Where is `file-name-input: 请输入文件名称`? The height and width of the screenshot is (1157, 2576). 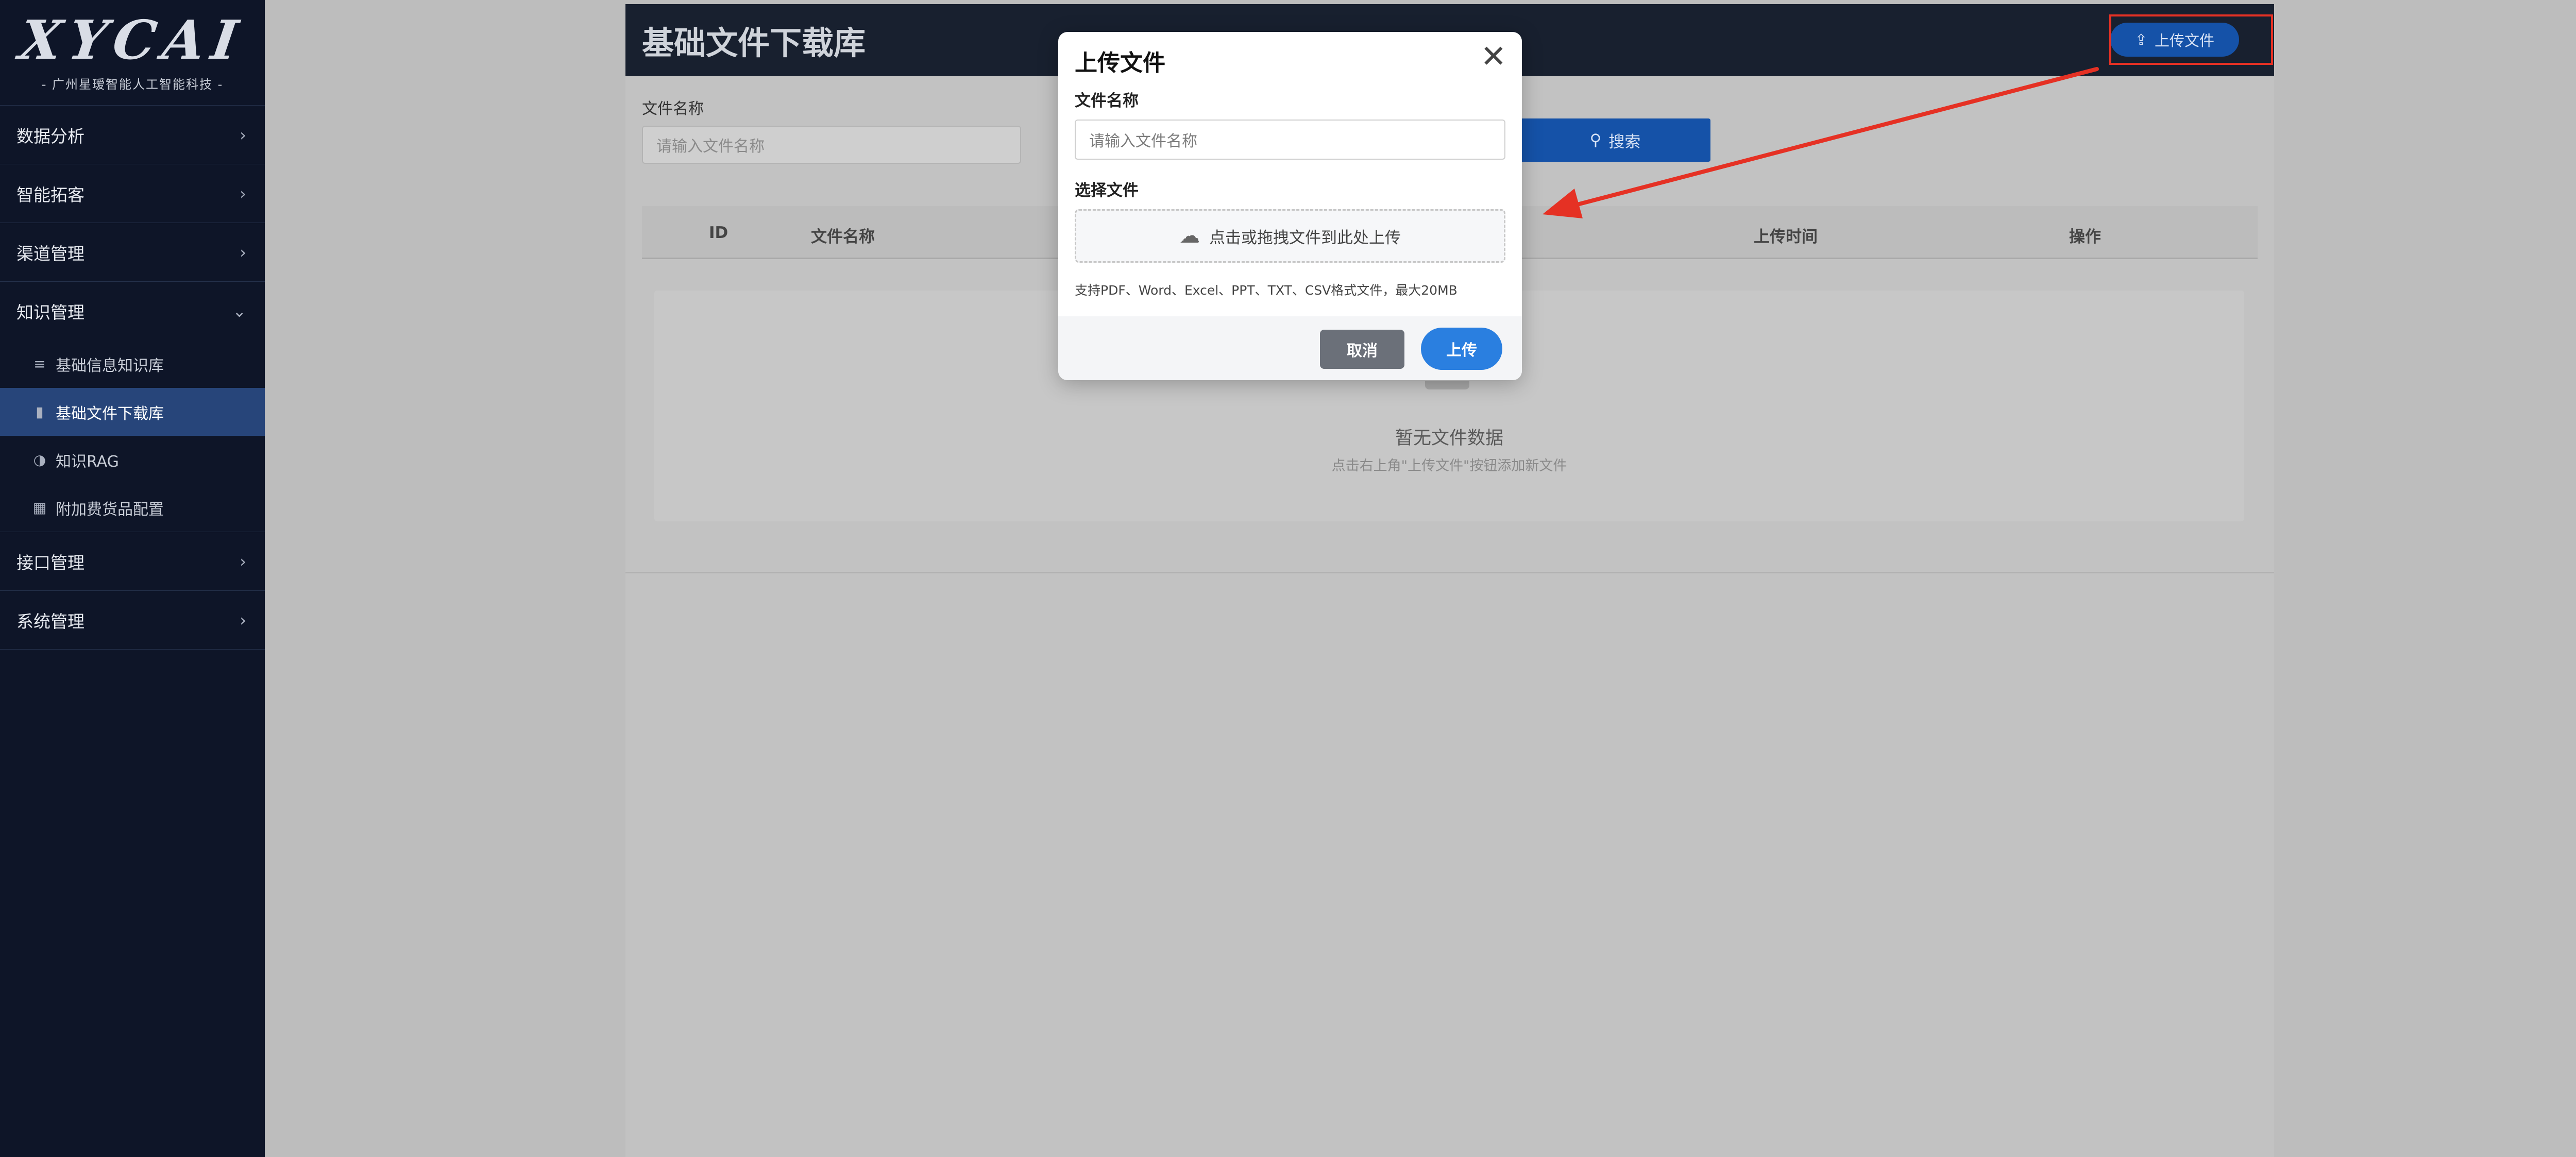
file-name-input: 请输入文件名称 is located at coordinates (1290, 140).